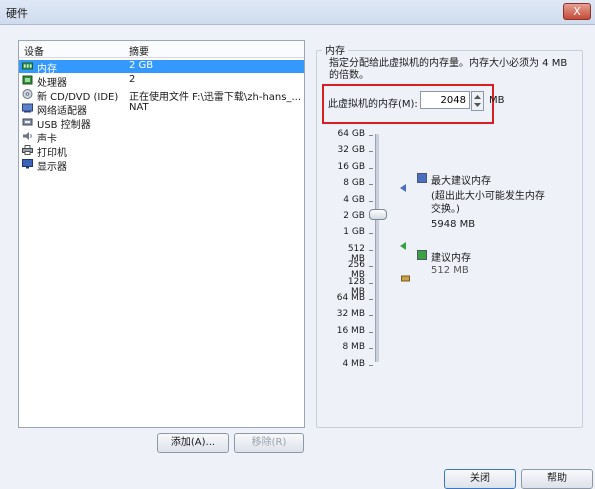 The width and height of the screenshot is (595, 489). I want to click on device-summary: NAT, so click(139, 107).